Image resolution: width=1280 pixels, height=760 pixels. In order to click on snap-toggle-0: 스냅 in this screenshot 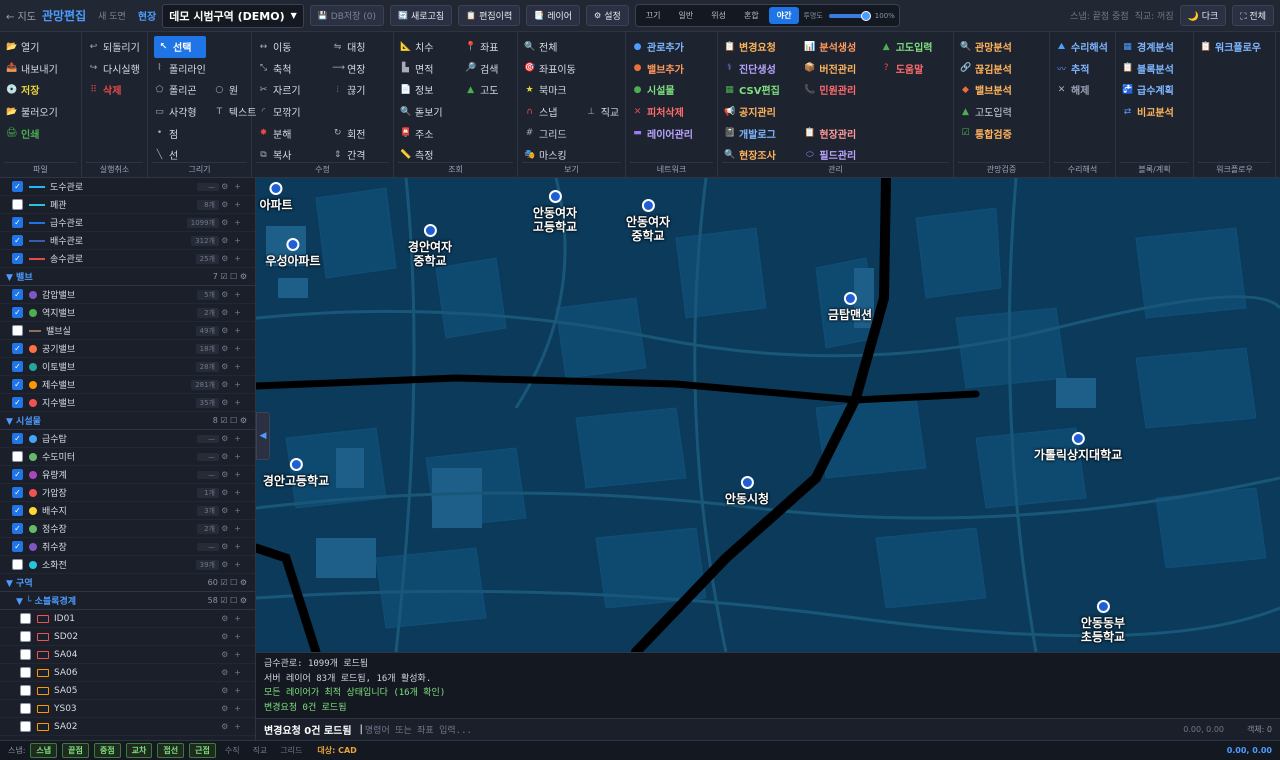, I will do `click(44, 750)`.